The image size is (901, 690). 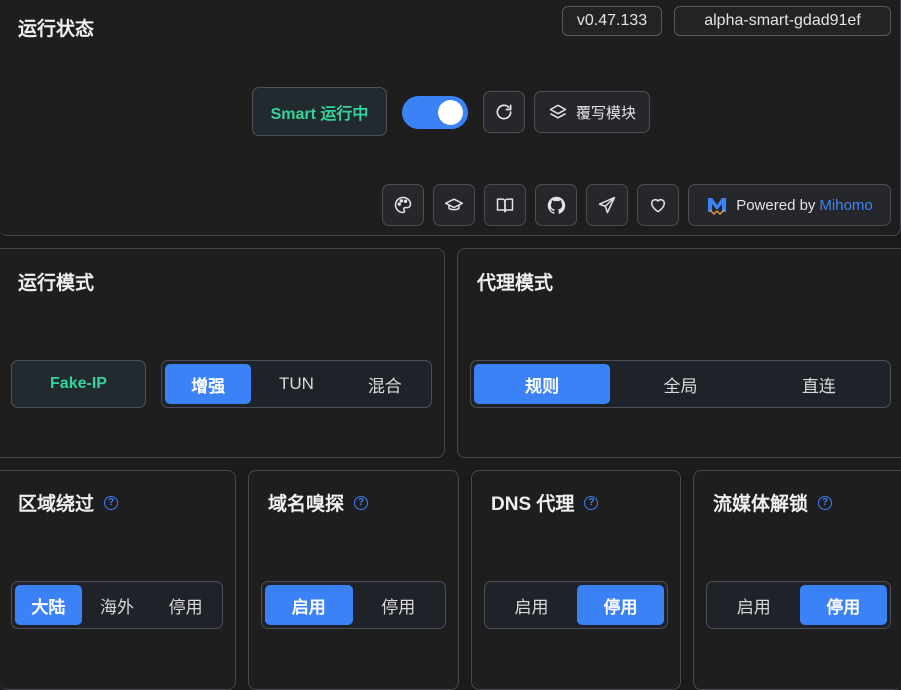 I want to click on layers-icon, so click(x=558, y=111).